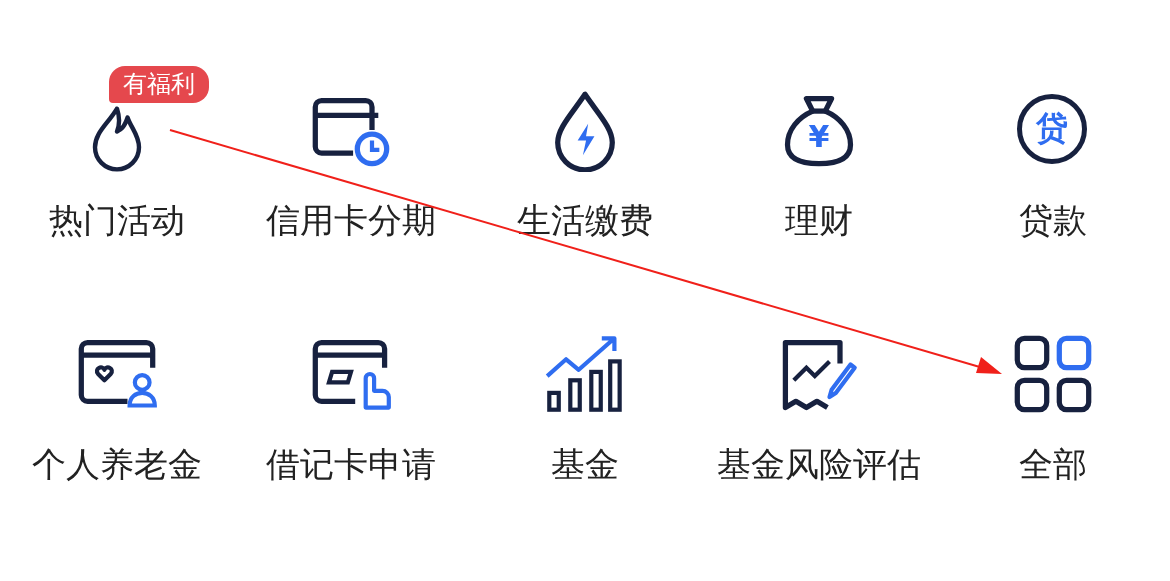 The height and width of the screenshot is (581, 1170). What do you see at coordinates (585, 220) in the screenshot?
I see `menu-item-label: 生活缴费` at bounding box center [585, 220].